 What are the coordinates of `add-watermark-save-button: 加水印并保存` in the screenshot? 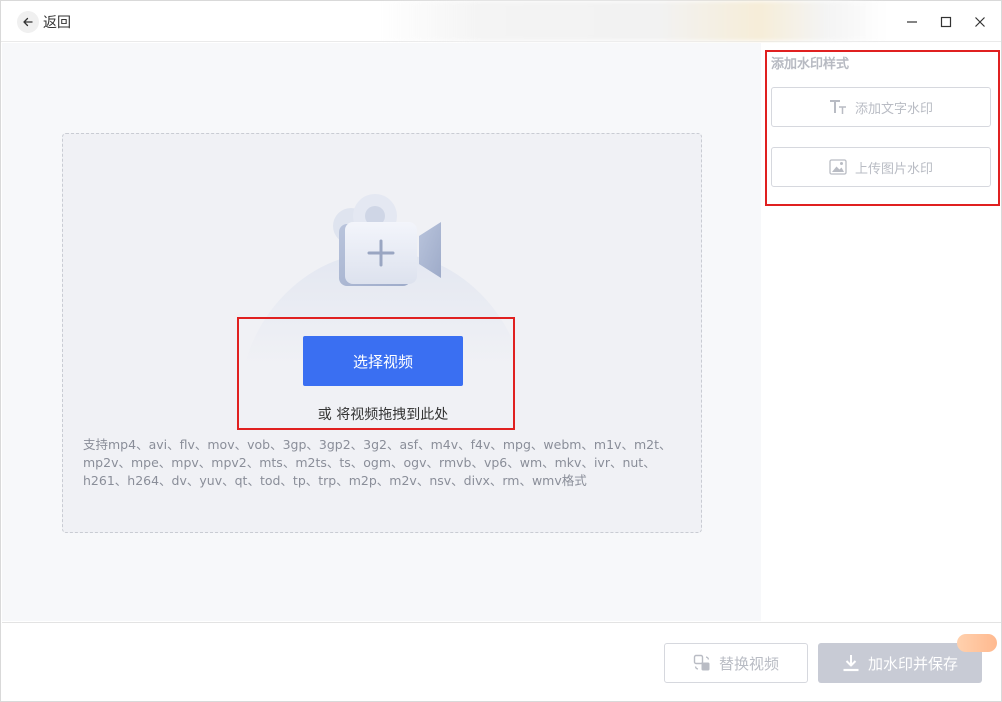 It's located at (900, 663).